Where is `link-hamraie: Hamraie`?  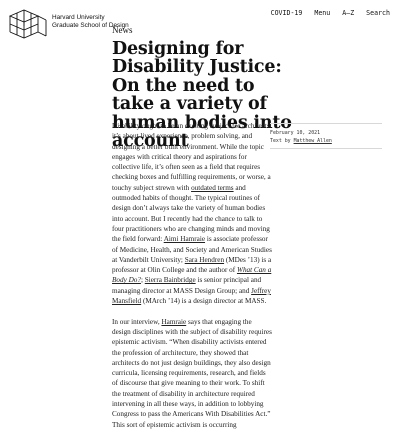 link-hamraie: Hamraie is located at coordinates (173, 322).